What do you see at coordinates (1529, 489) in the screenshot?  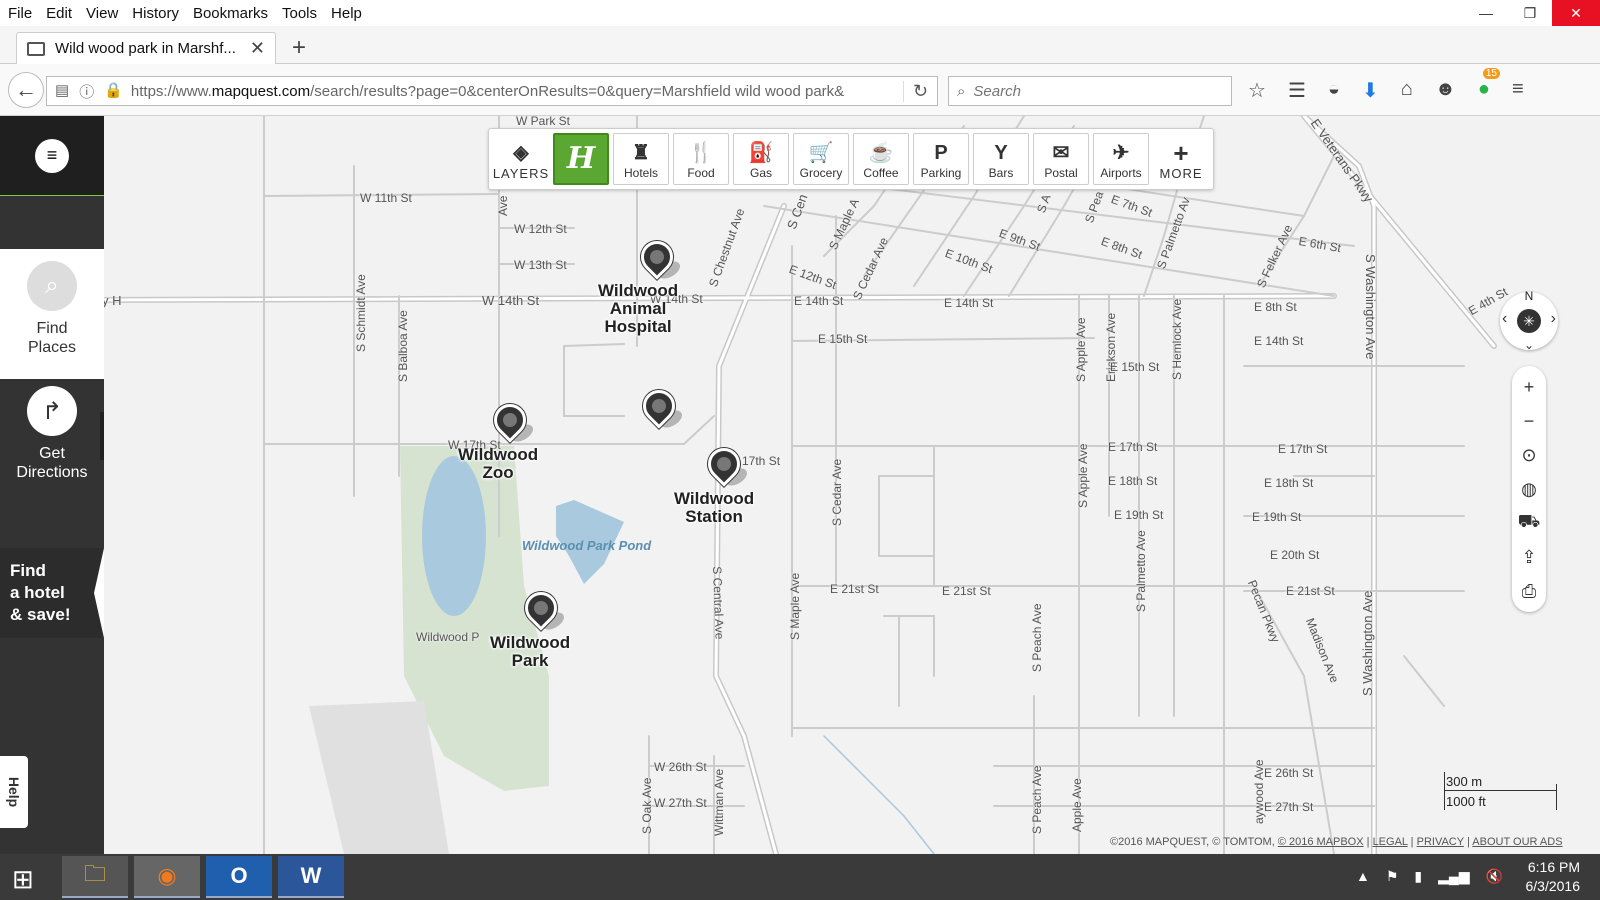 I see `globe-icon: ◍` at bounding box center [1529, 489].